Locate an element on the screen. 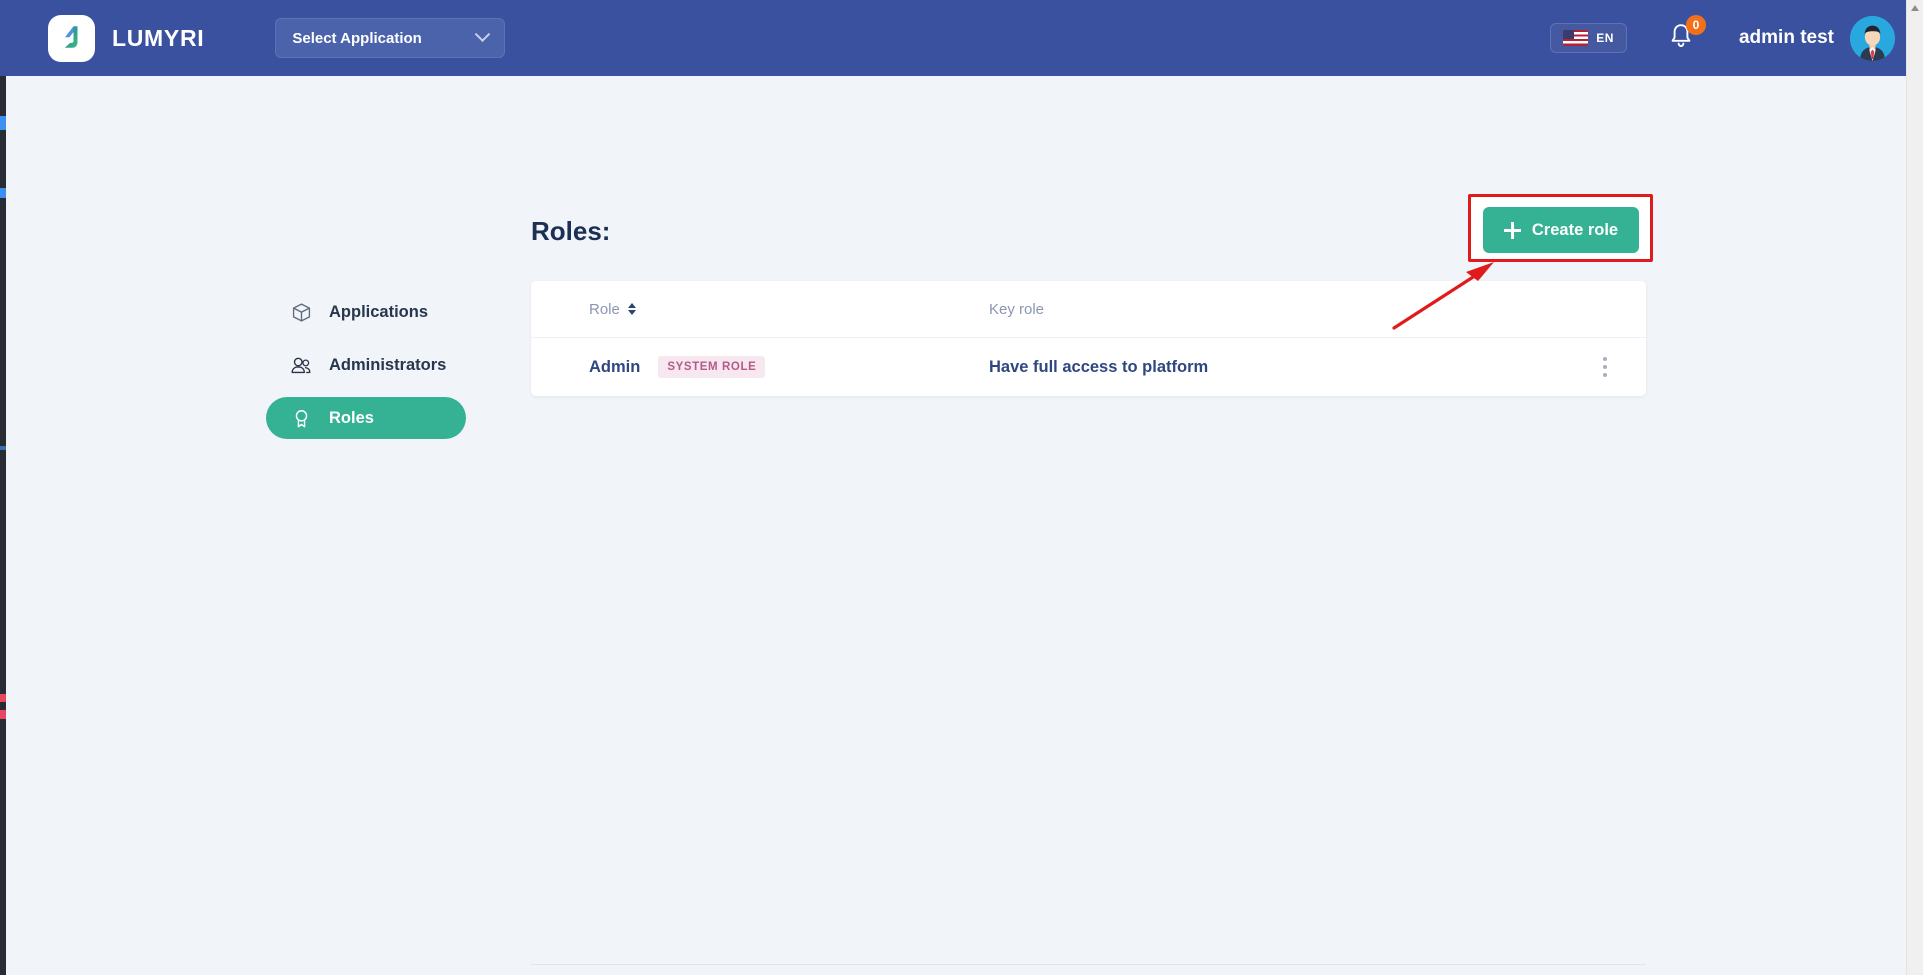 The image size is (1923, 975). topbar-right-cluster: EN 0 admin test is located at coordinates (1722, 38).